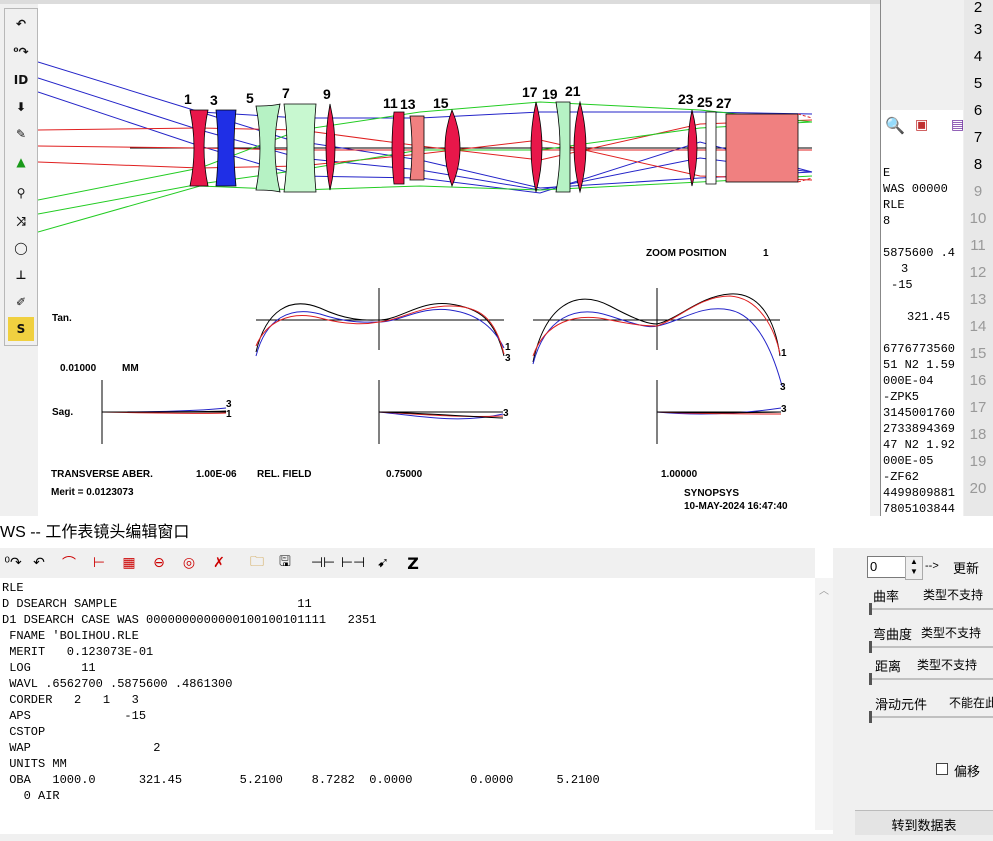 The width and height of the screenshot is (993, 841). I want to click on surface-label: 13, so click(408, 104).